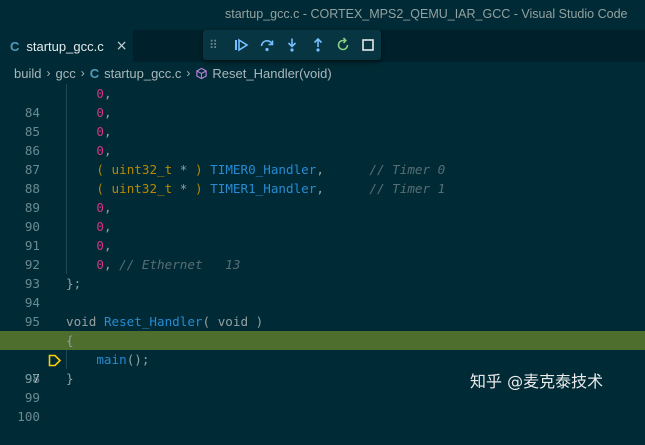  I want to click on step-over-button, so click(266, 45).